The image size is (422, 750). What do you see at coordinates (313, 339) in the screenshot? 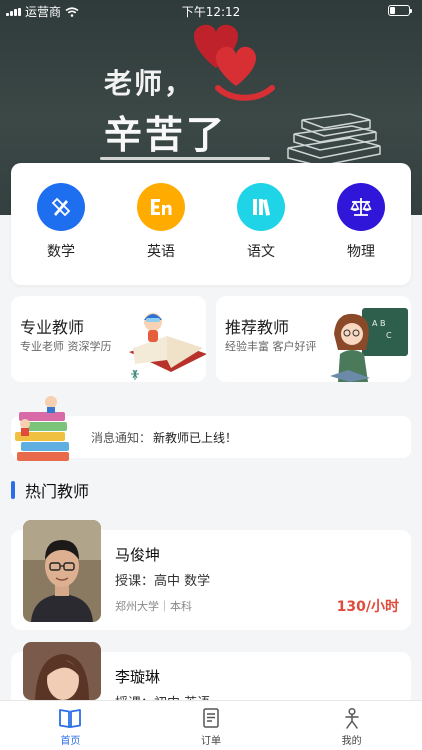
I see `promo-recommended-teachers: 推荐教师 经验丰富 客户好评 A B C` at bounding box center [313, 339].